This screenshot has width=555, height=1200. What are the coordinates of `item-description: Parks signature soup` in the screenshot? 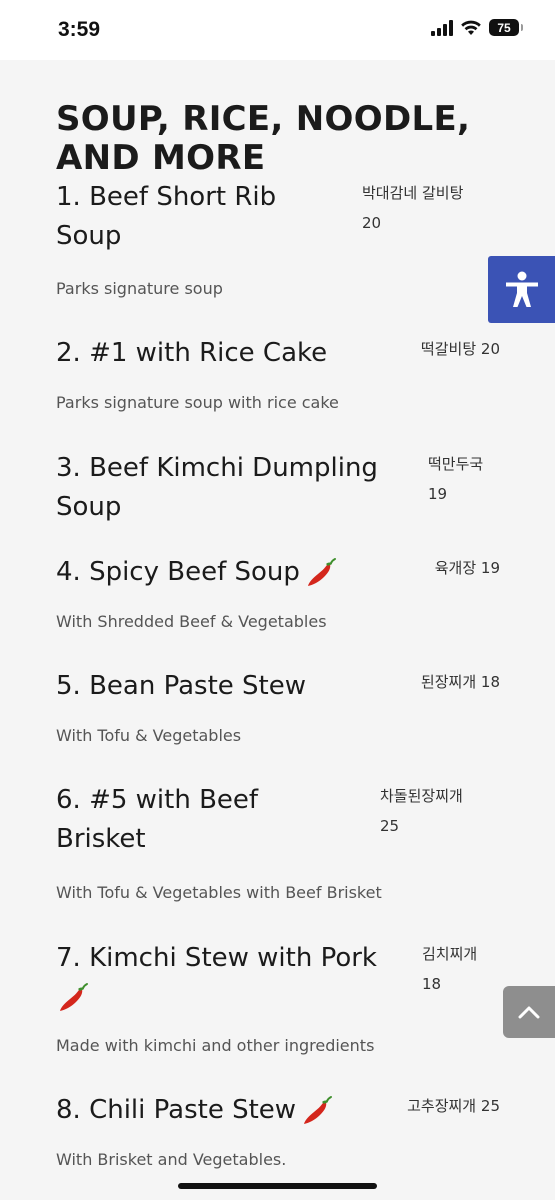 It's located at (139, 288).